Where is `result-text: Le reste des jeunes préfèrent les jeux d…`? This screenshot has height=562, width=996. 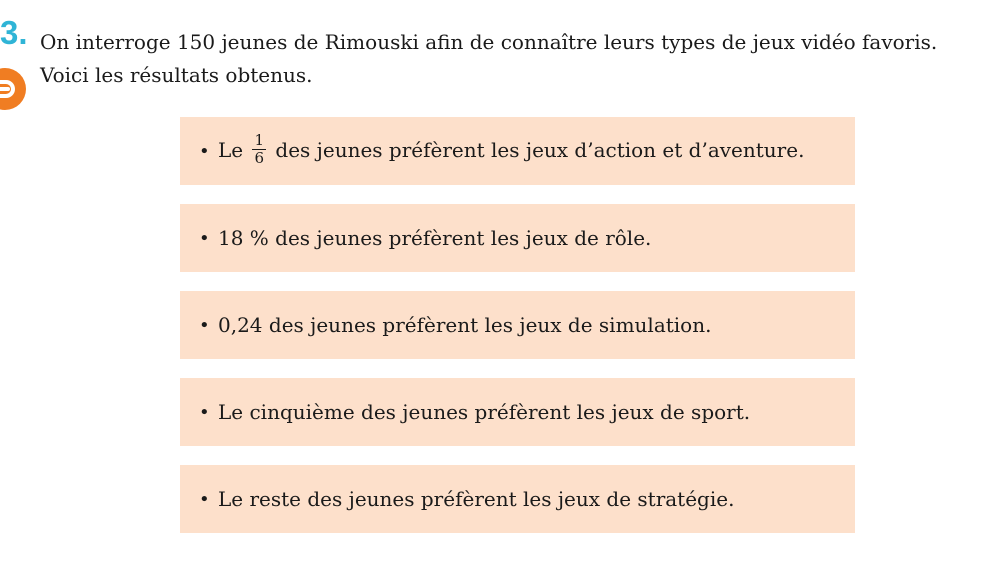
result-text: Le reste des jeunes préfèrent les jeux d… is located at coordinates (476, 499).